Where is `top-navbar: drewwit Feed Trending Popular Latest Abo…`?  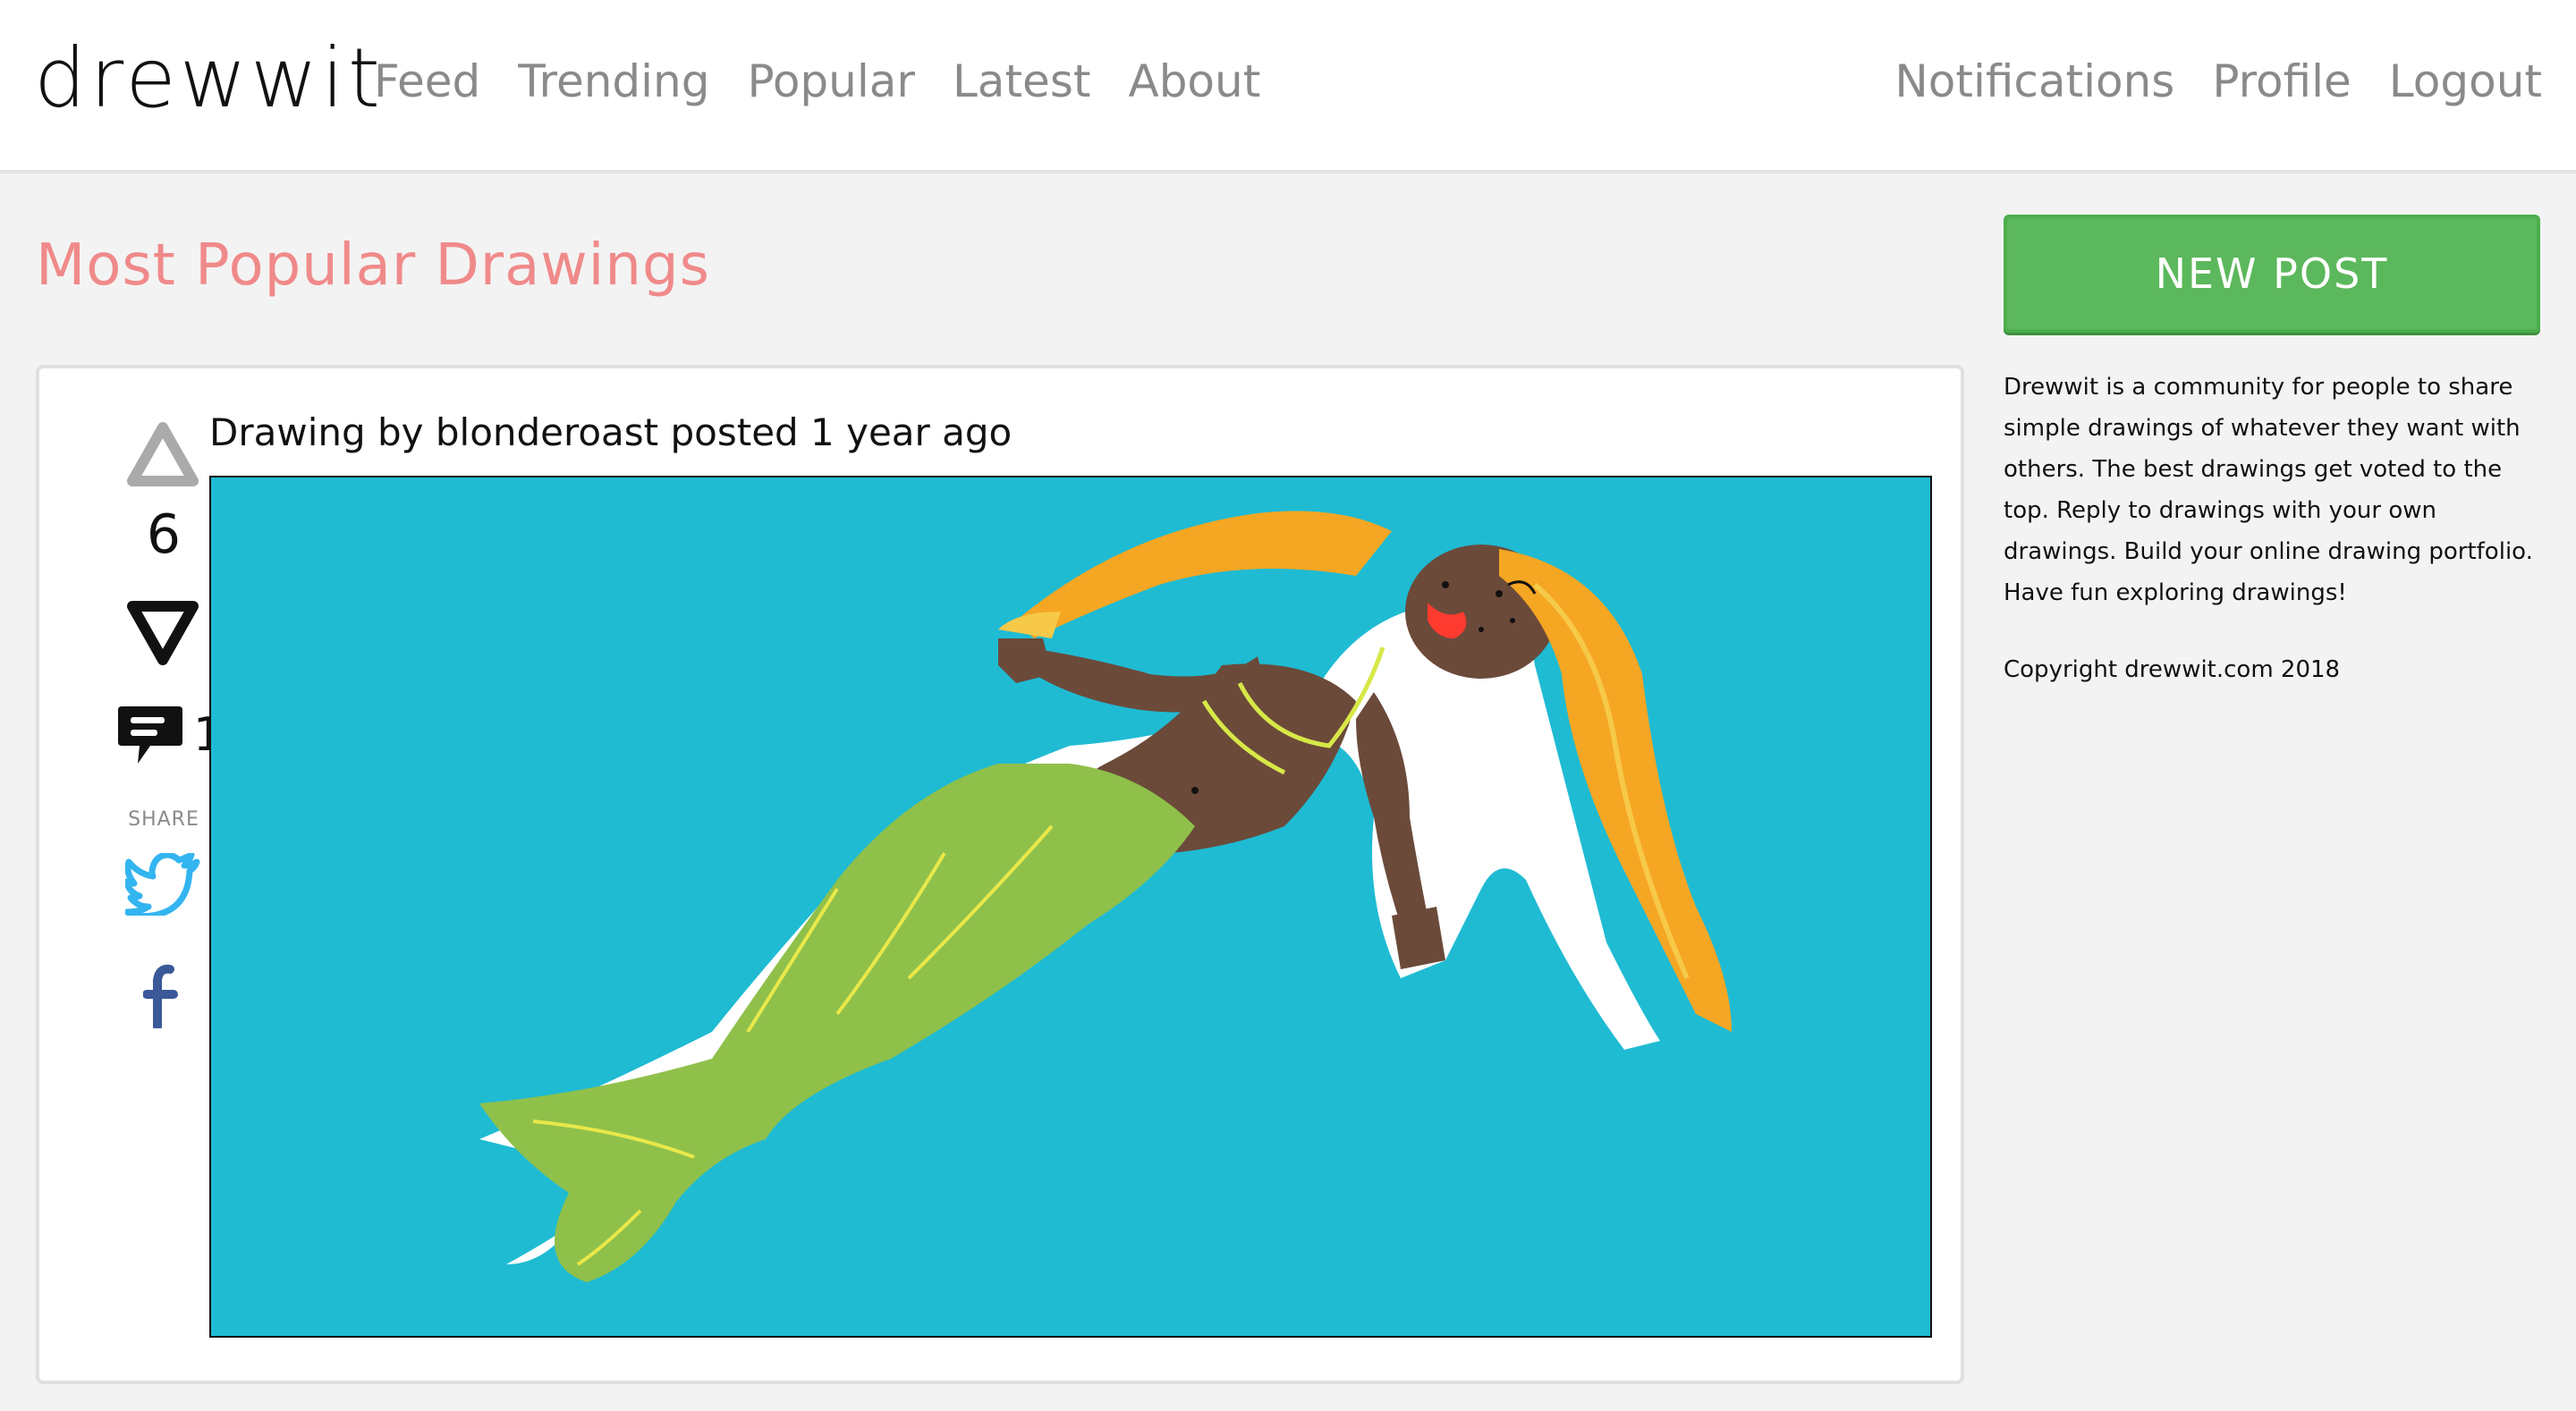 top-navbar: drewwit Feed Trending Popular Latest Abo… is located at coordinates (1288, 86).